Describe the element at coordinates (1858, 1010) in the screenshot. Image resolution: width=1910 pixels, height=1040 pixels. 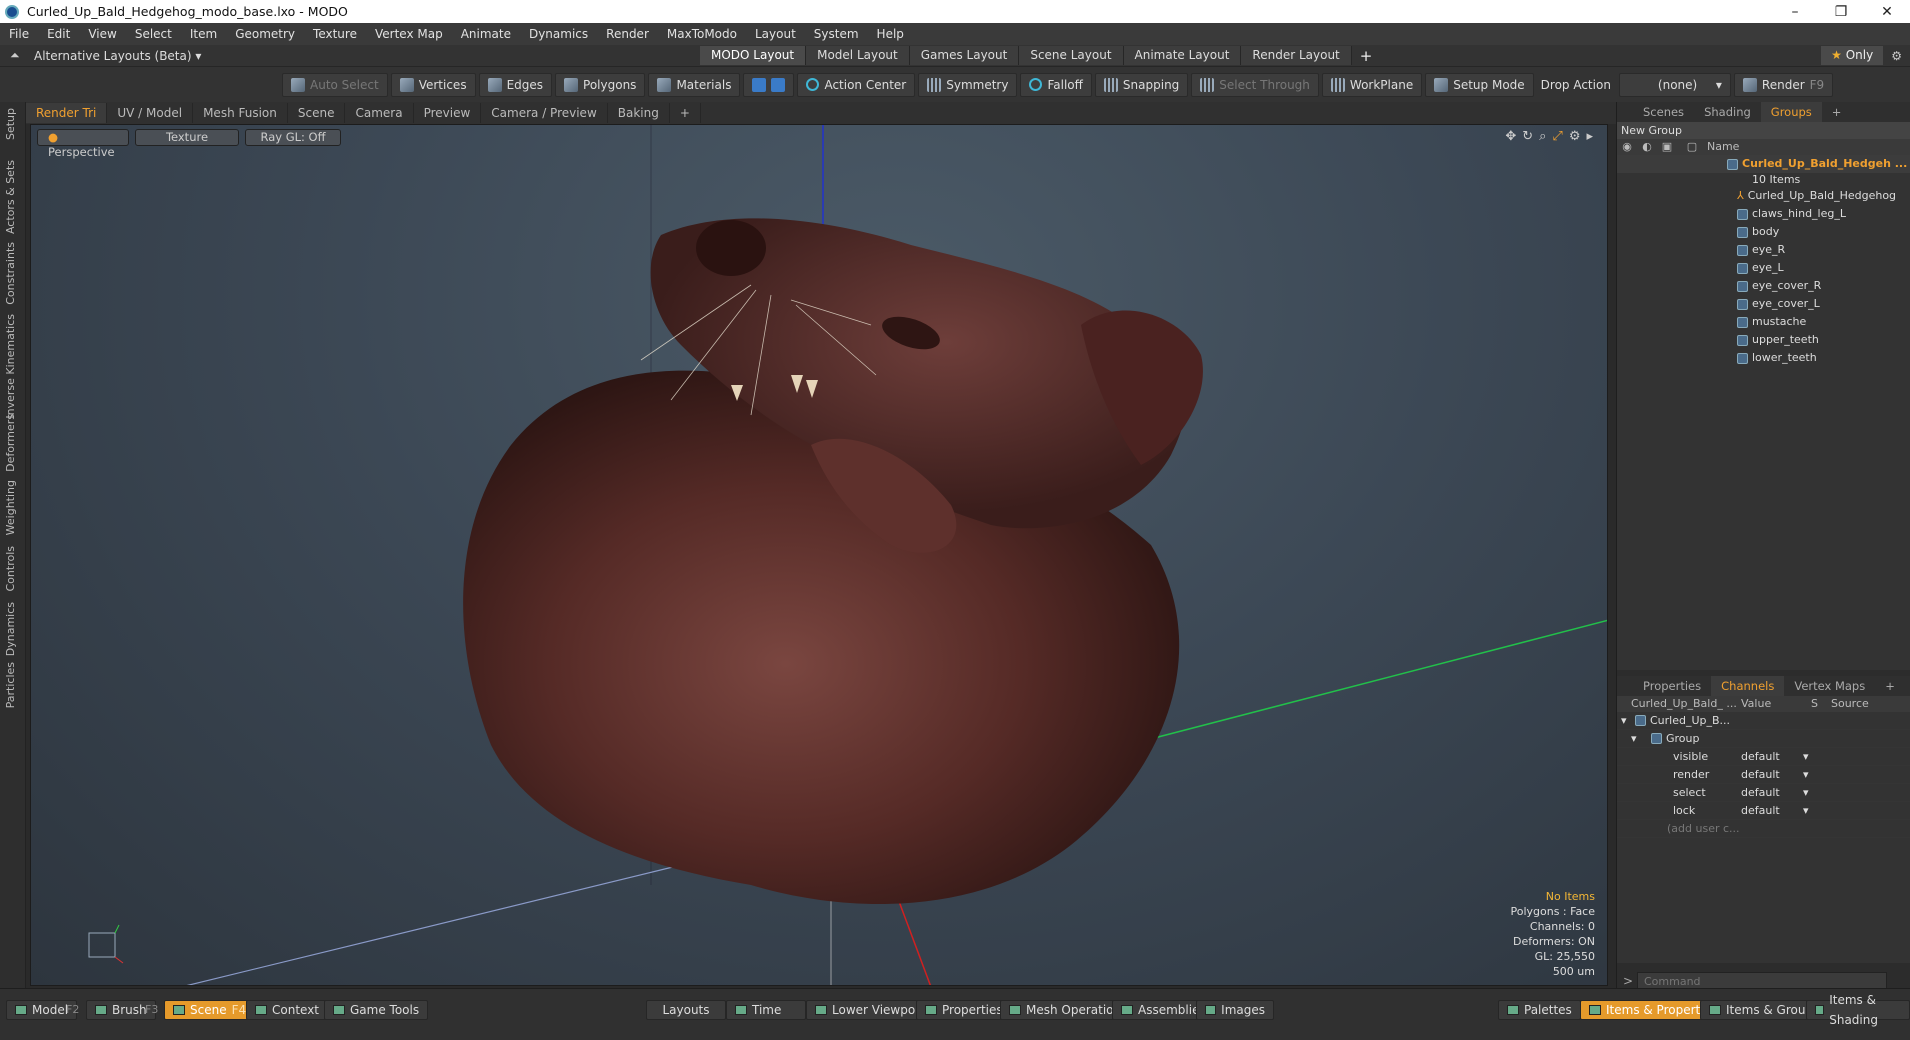
I see `items-shading-button: Items & Shading` at that location.